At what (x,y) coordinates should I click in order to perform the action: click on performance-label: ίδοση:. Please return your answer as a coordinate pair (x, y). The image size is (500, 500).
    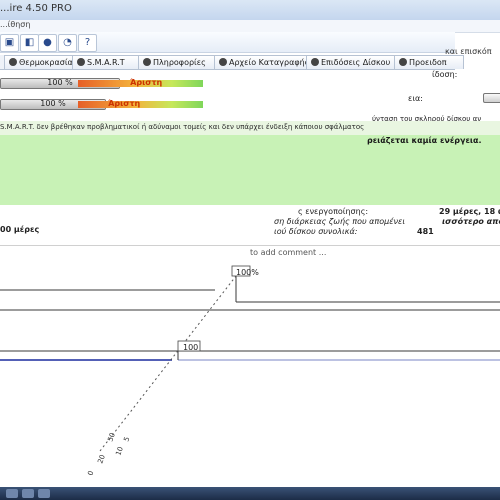
    Looking at the image, I should click on (445, 74).